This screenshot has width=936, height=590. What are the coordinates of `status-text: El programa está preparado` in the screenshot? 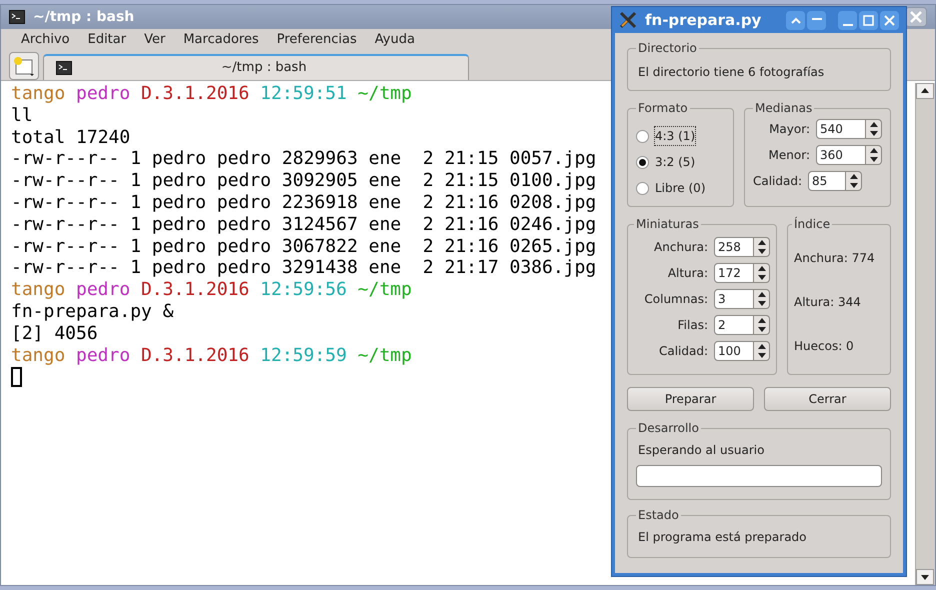 It's located at (722, 537).